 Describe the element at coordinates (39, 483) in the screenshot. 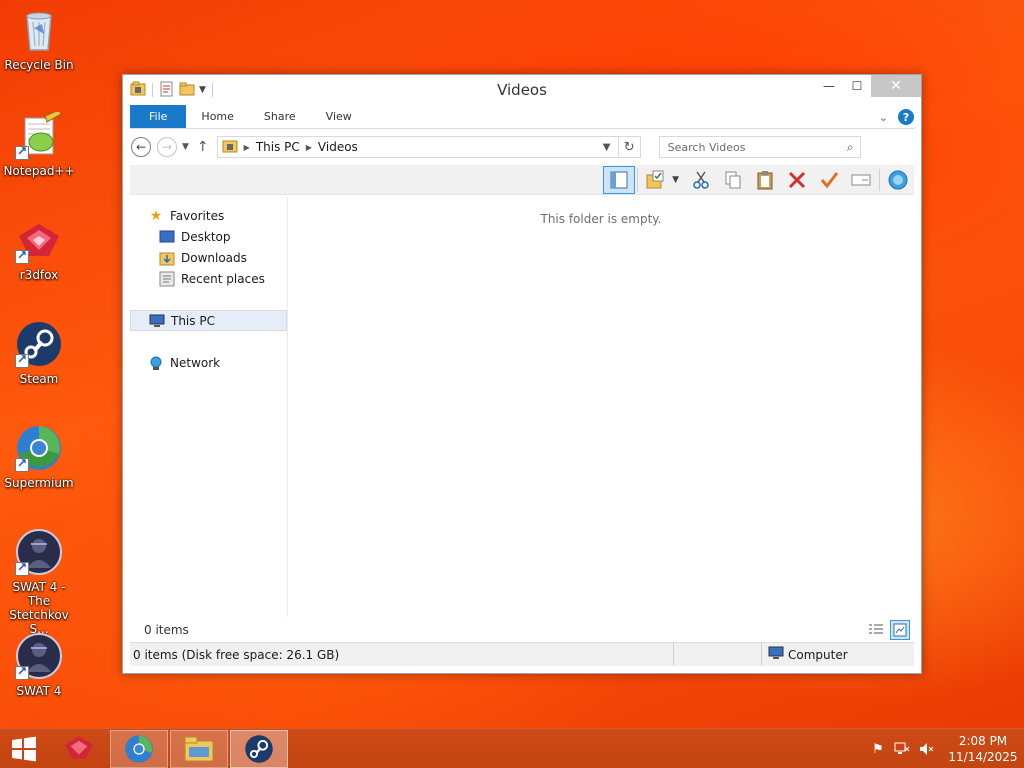

I see `desktop-icon-label: Supermium` at that location.